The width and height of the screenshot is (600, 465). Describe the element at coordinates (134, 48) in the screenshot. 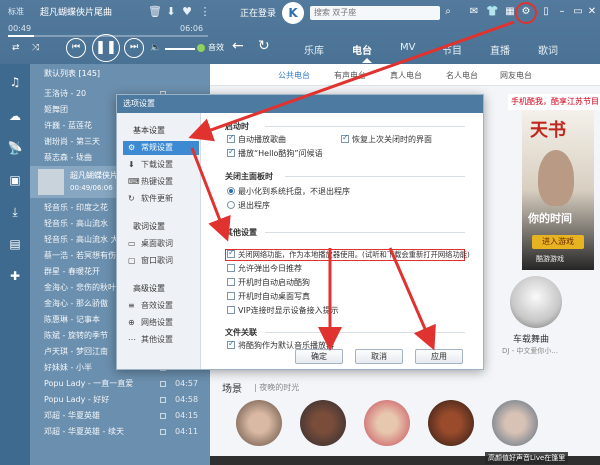

I see `next-button: ⏭` at that location.